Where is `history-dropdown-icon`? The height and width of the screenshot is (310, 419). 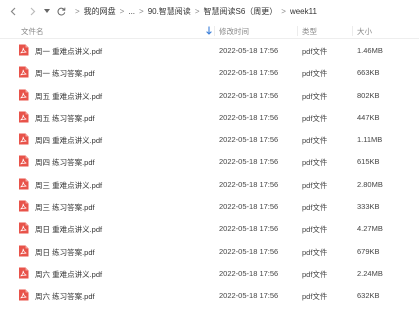
history-dropdown-icon is located at coordinates (47, 11).